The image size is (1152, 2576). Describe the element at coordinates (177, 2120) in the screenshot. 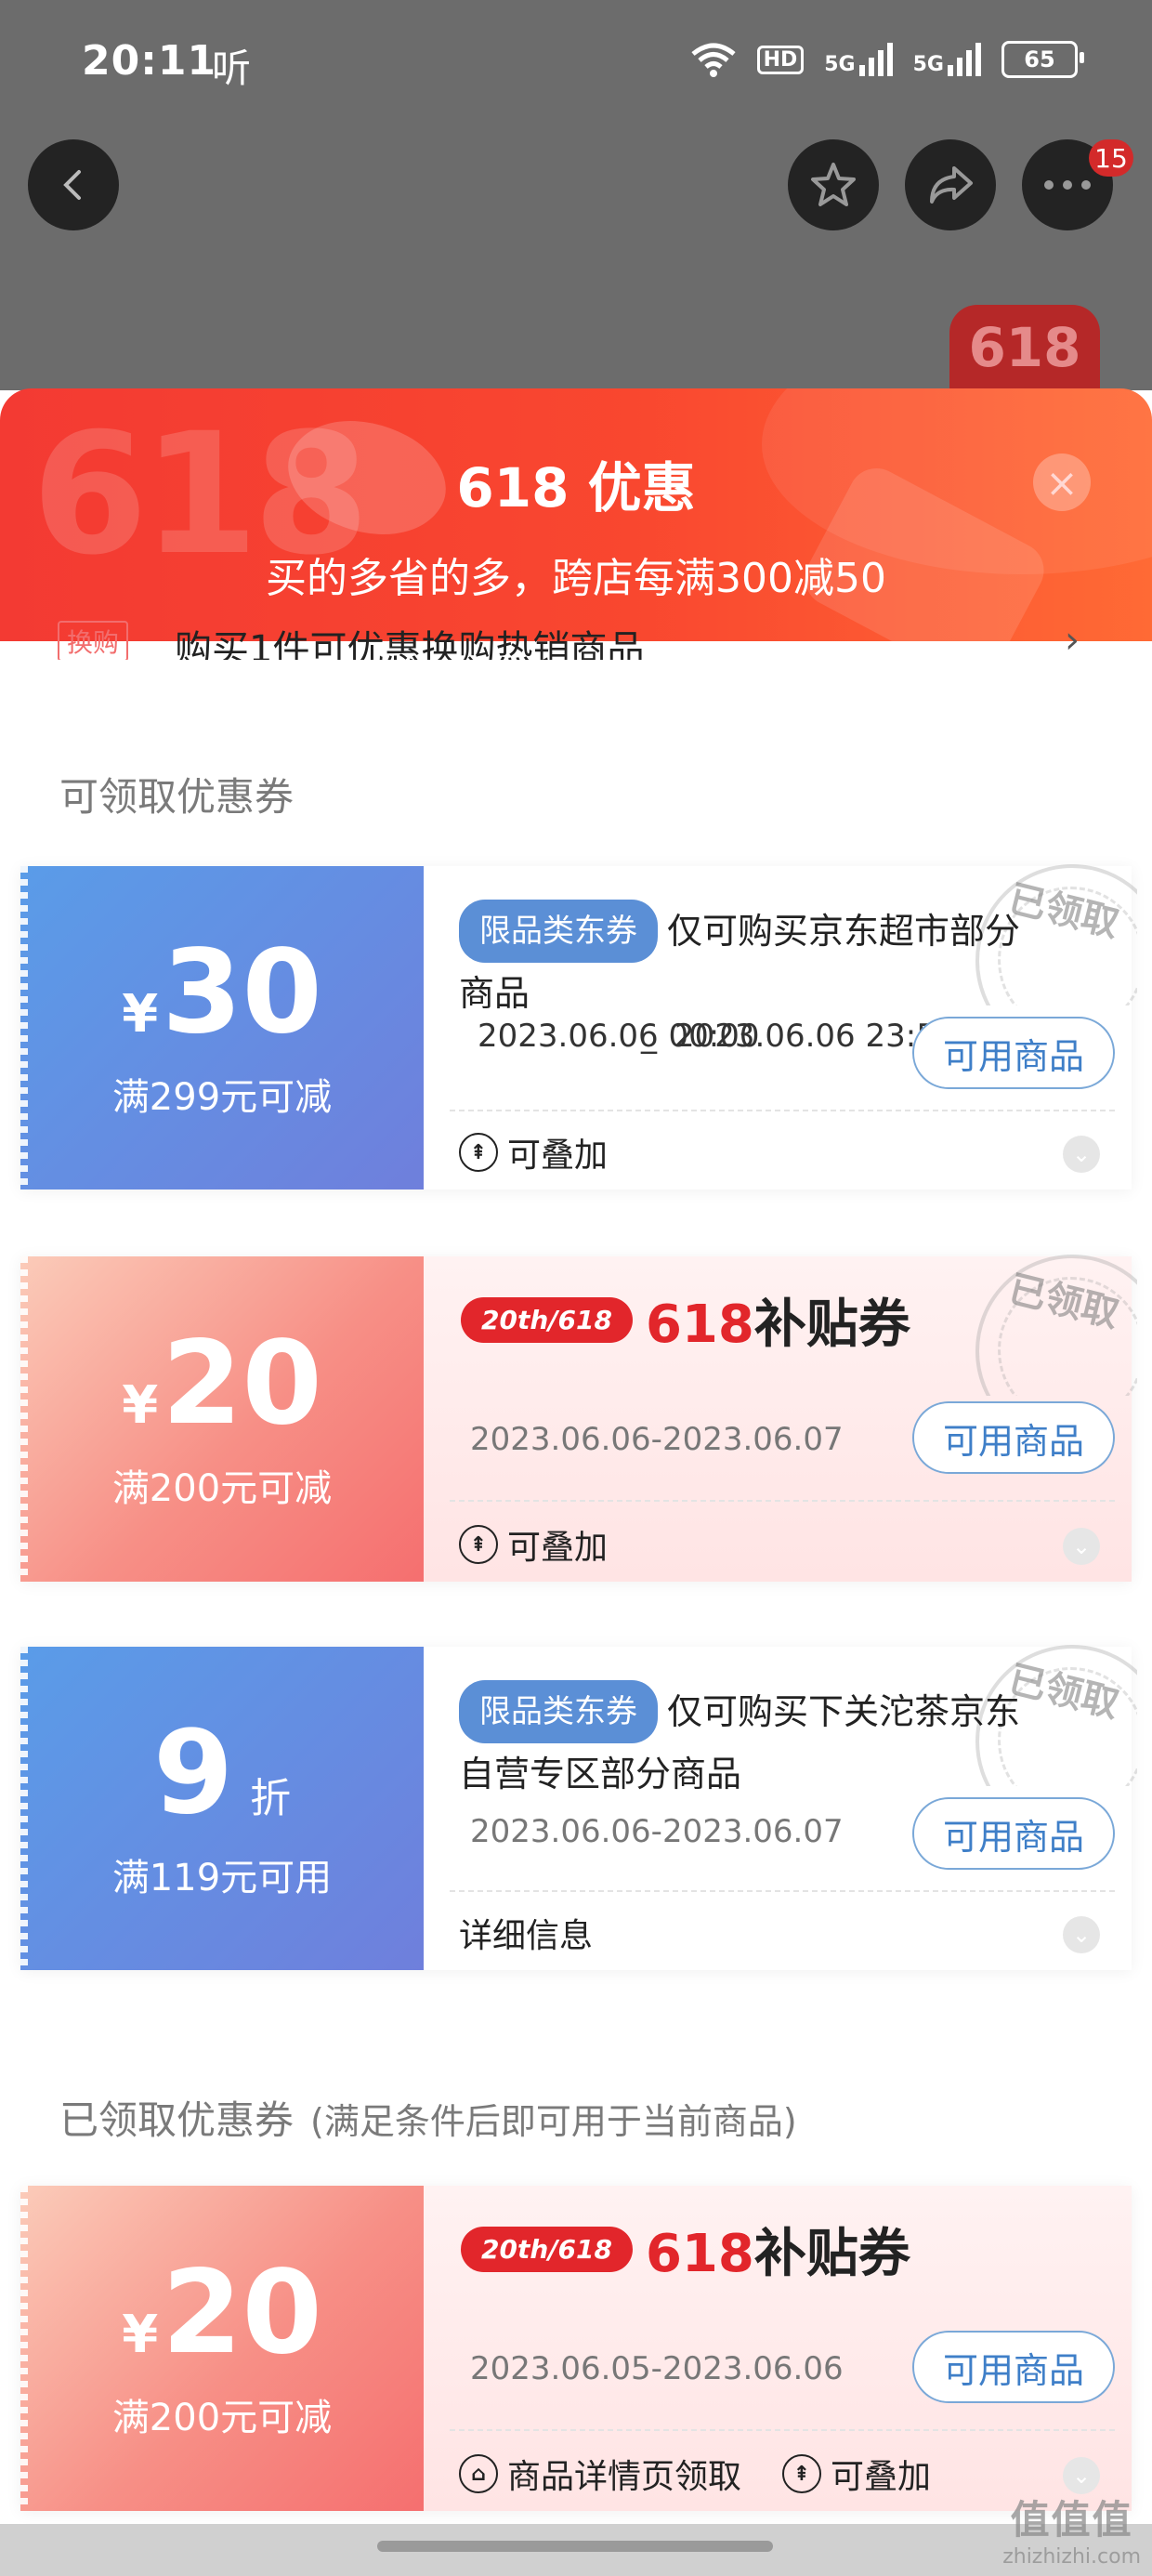

I see `section-claimed-label: 已领取优惠券` at that location.